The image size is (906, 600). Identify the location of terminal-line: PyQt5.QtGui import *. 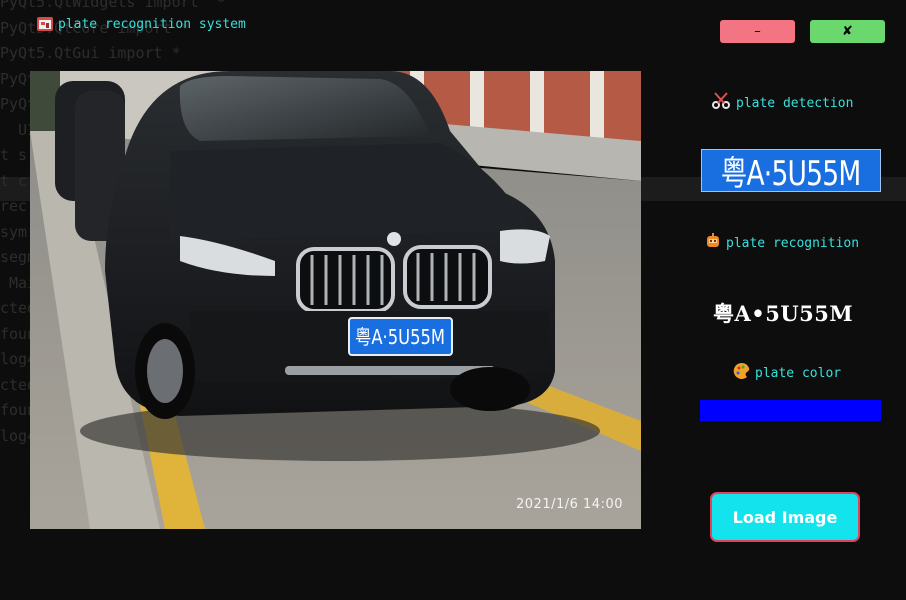
(90, 53).